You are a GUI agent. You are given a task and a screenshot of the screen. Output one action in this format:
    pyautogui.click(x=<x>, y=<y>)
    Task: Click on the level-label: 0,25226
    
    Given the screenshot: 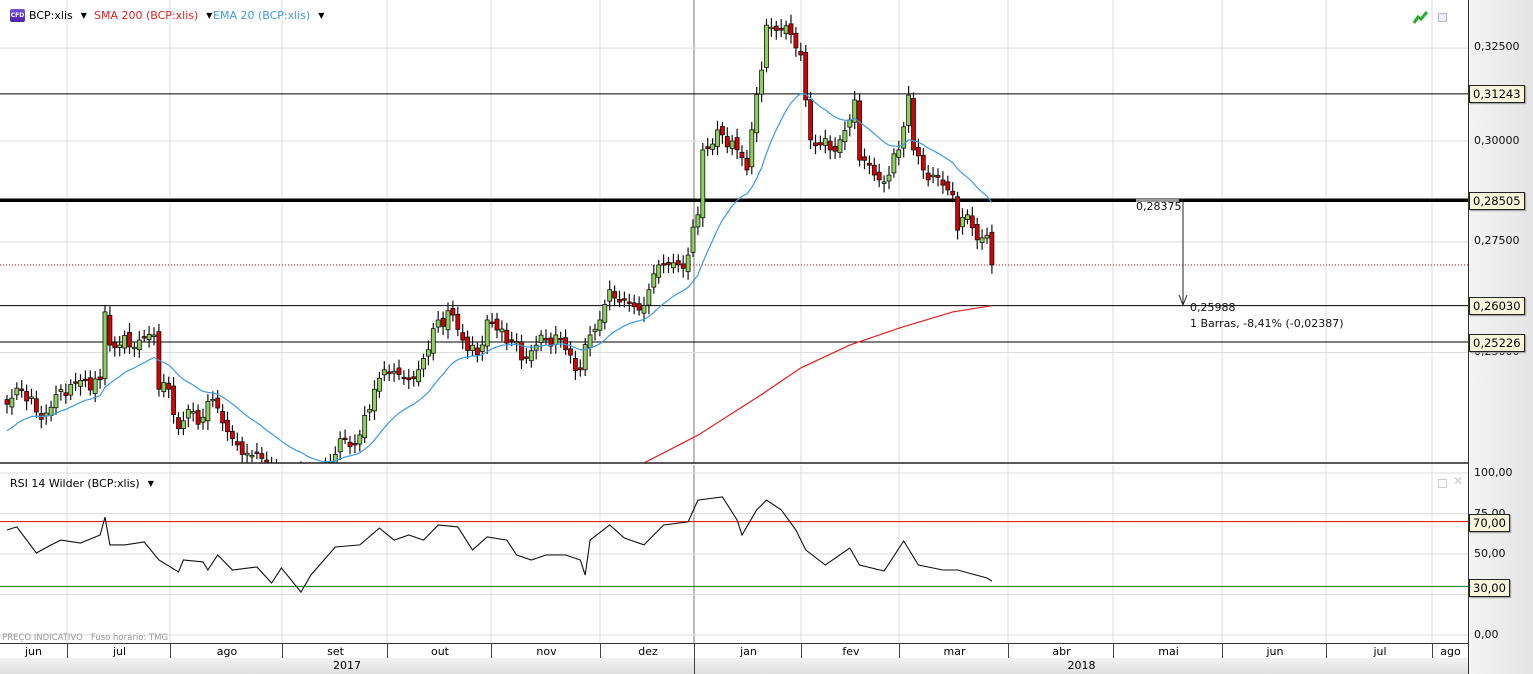 What is the action you would take?
    pyautogui.click(x=1497, y=343)
    